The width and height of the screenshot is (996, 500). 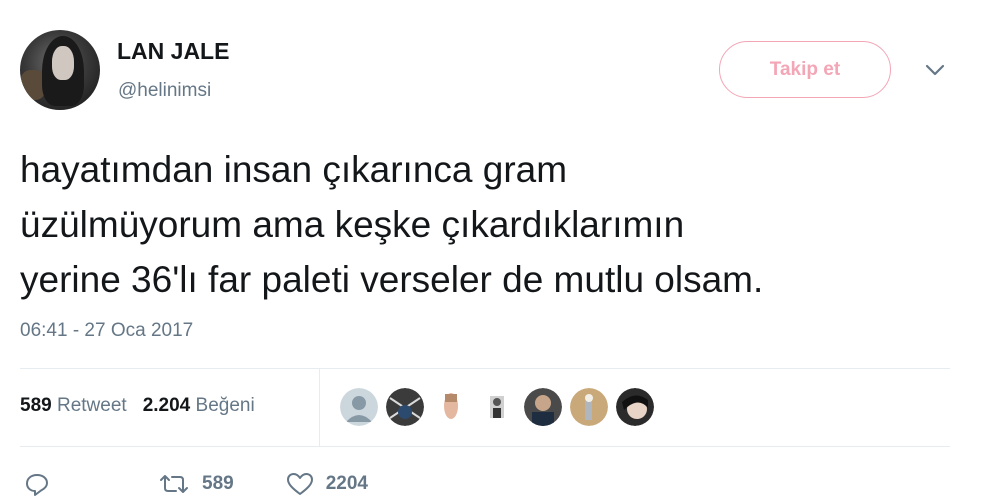 I want to click on likers-list, so click(x=497, y=407).